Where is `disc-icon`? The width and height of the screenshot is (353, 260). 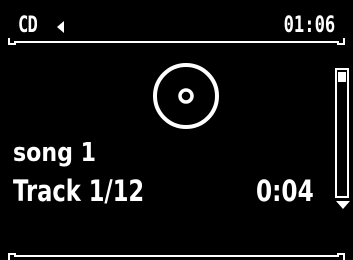 disc-icon is located at coordinates (186, 96).